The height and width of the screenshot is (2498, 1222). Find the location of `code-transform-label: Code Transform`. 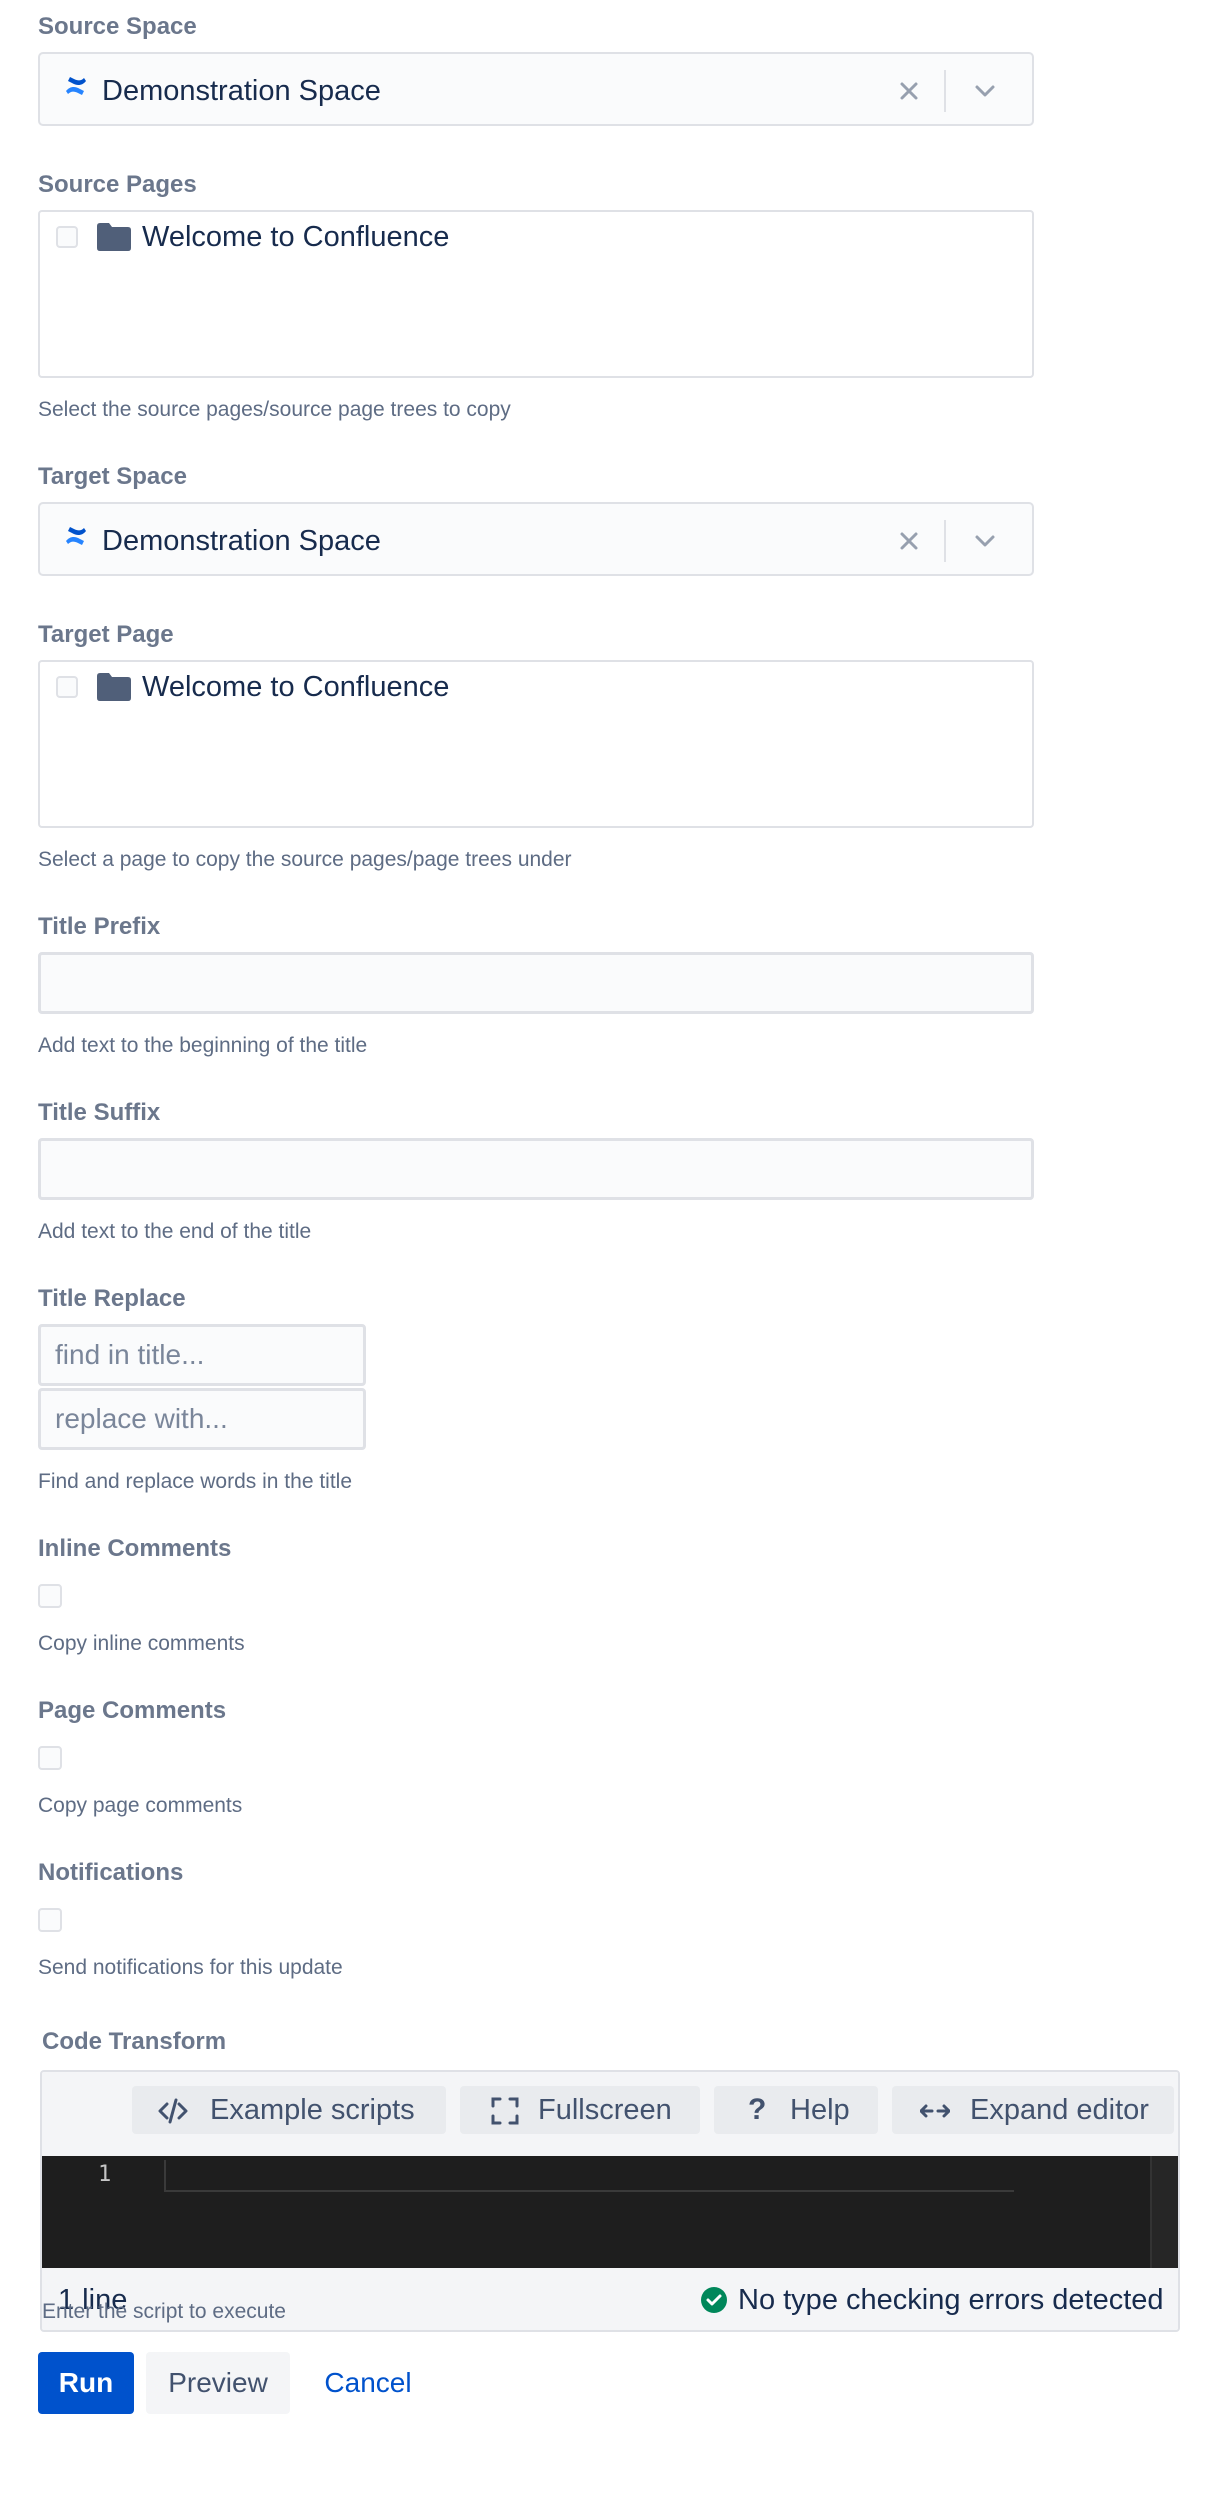

code-transform-label: Code Transform is located at coordinates (134, 2041).